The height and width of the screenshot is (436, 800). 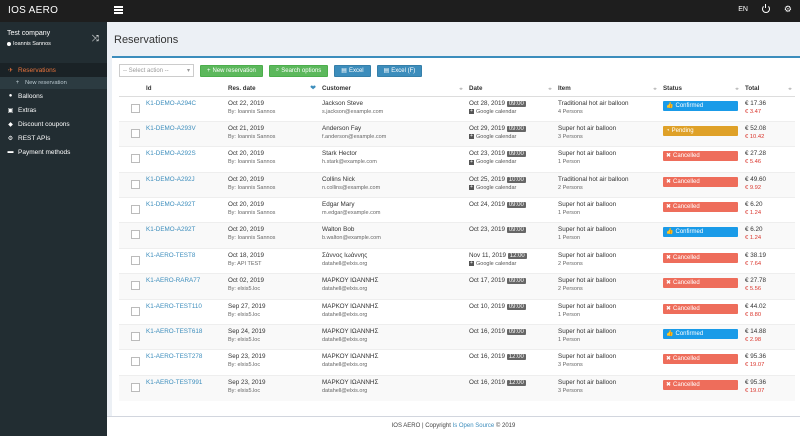 What do you see at coordinates (118, 10) in the screenshot?
I see `menu-toggle-icon` at bounding box center [118, 10].